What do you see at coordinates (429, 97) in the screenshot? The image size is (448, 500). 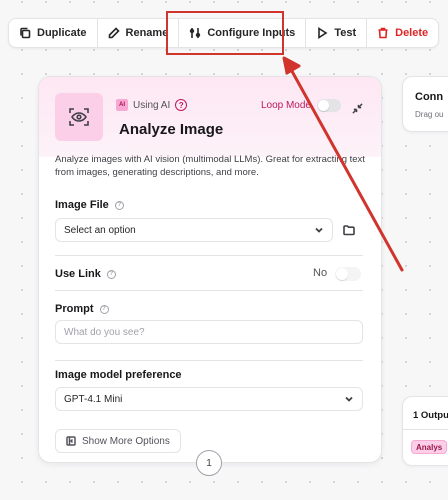 I see `connect-node-title: Conn` at bounding box center [429, 97].